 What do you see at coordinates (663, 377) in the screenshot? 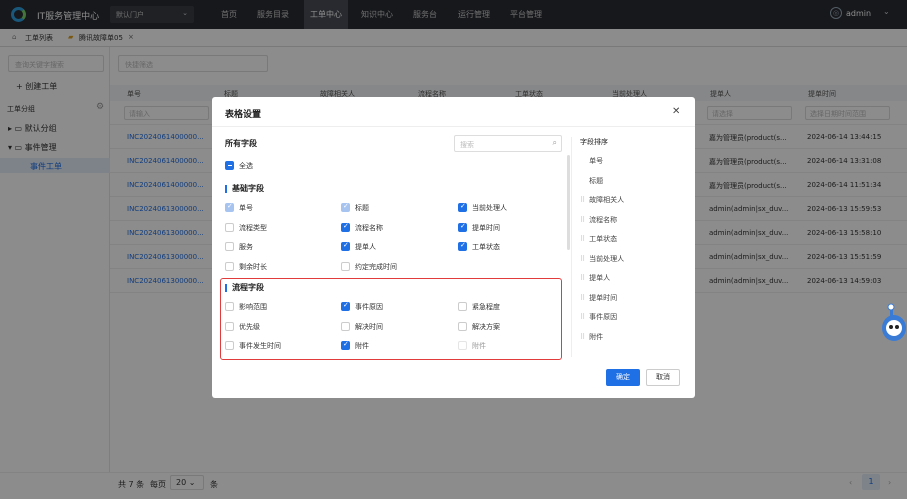
I see `cancel-button: 取消` at bounding box center [663, 377].